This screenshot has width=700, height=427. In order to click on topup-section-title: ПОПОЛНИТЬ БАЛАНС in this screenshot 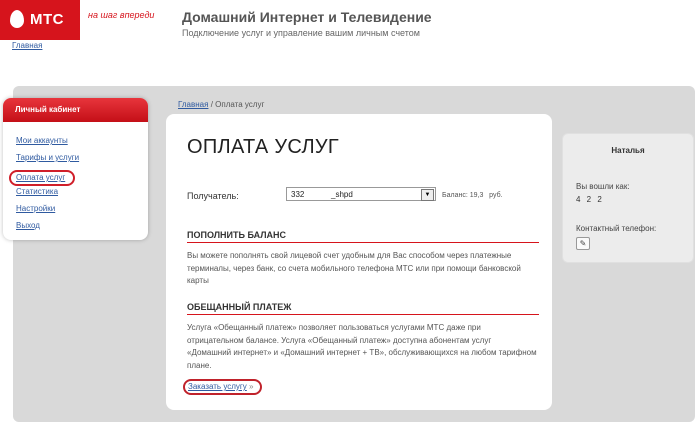, I will do `click(237, 235)`.